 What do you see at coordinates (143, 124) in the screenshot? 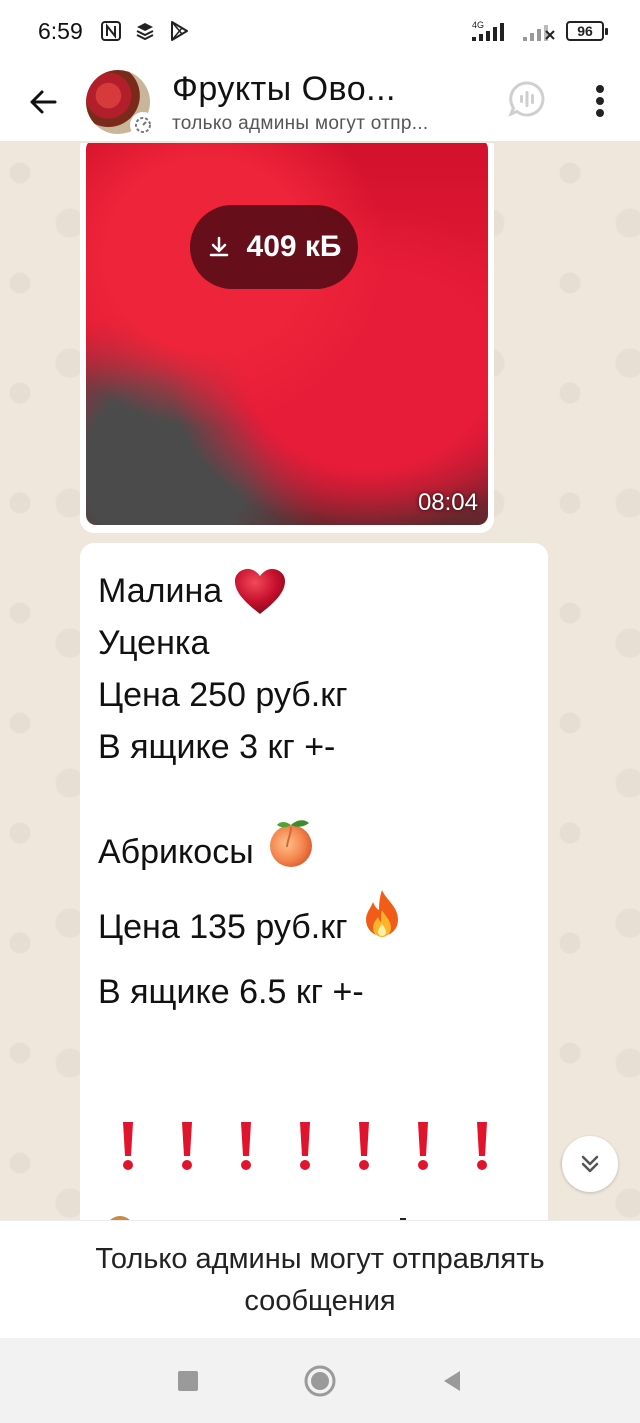
I see `community-badge-icon` at bounding box center [143, 124].